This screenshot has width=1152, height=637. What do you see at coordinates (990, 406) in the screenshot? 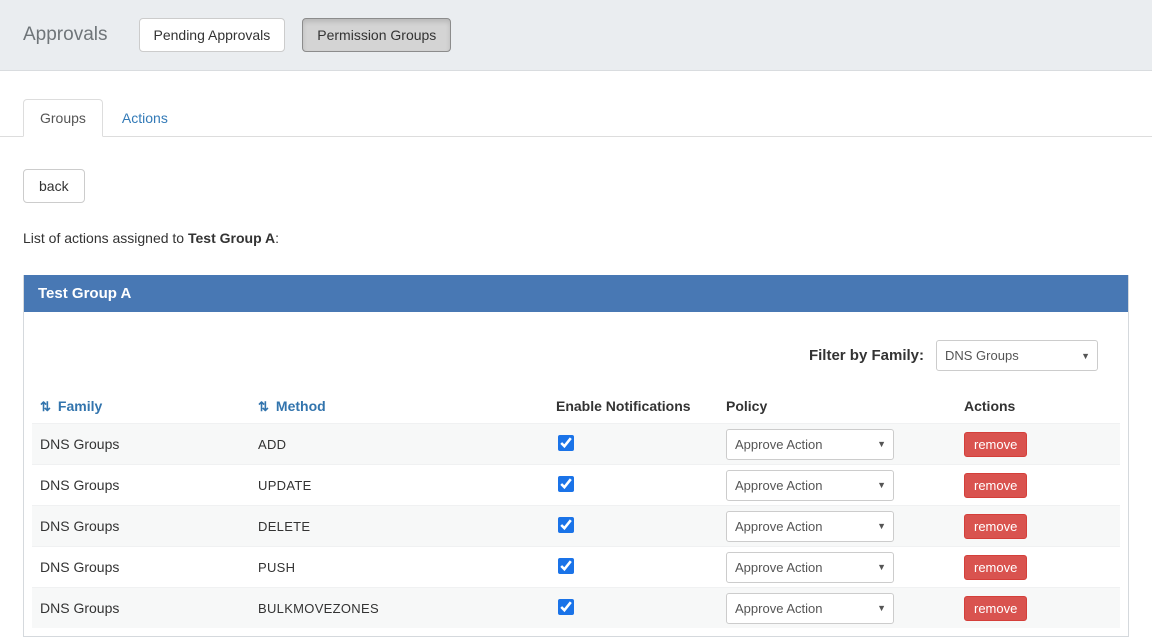
I see `header-actions: Actions` at bounding box center [990, 406].